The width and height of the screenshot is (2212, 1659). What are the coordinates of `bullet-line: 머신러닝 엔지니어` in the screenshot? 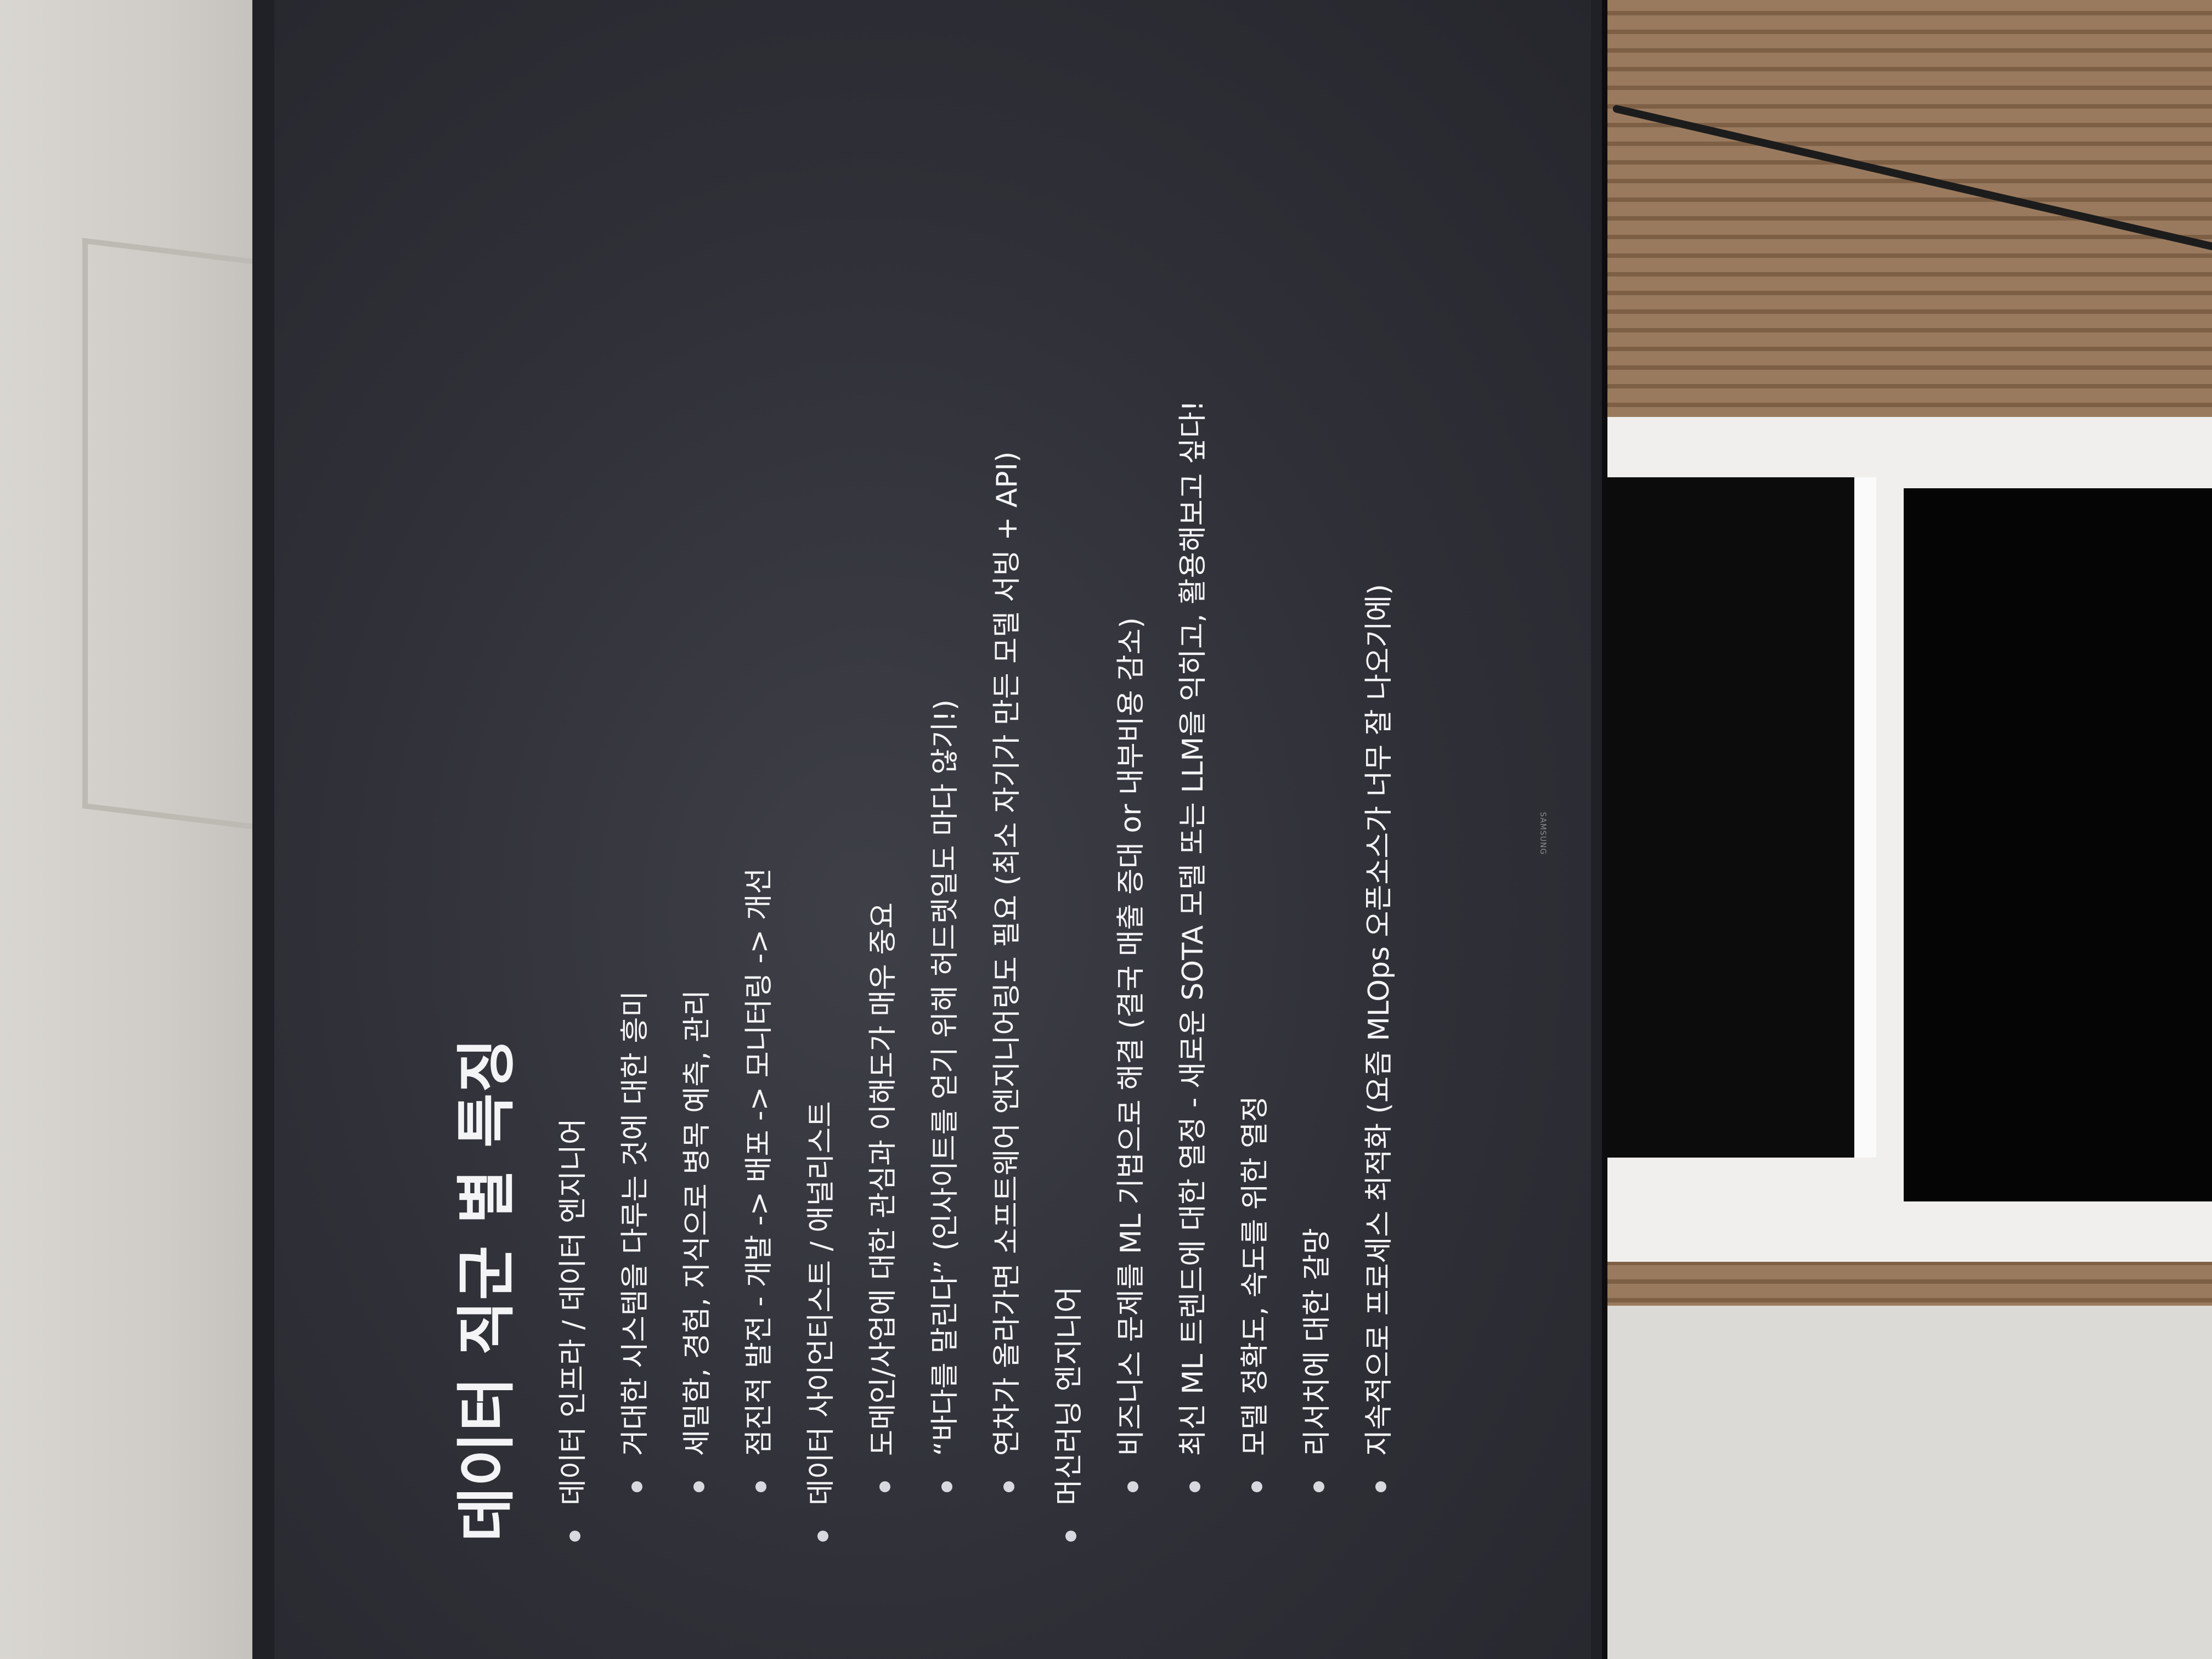 It's located at (1069, 1414).